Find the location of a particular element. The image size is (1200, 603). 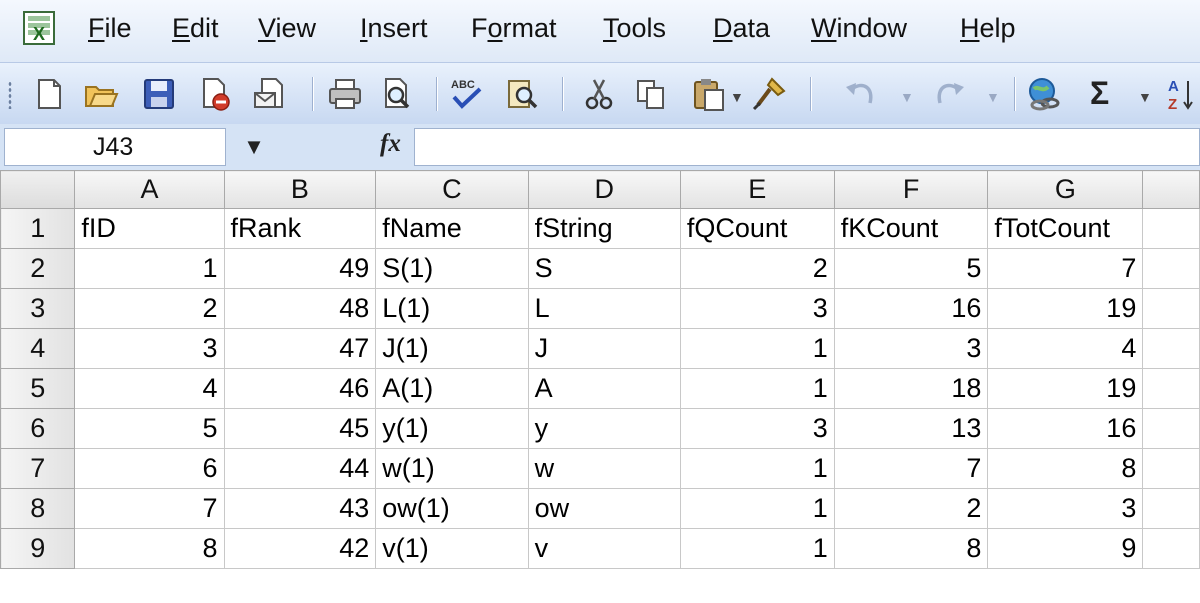

save-icon is located at coordinates (159, 94).